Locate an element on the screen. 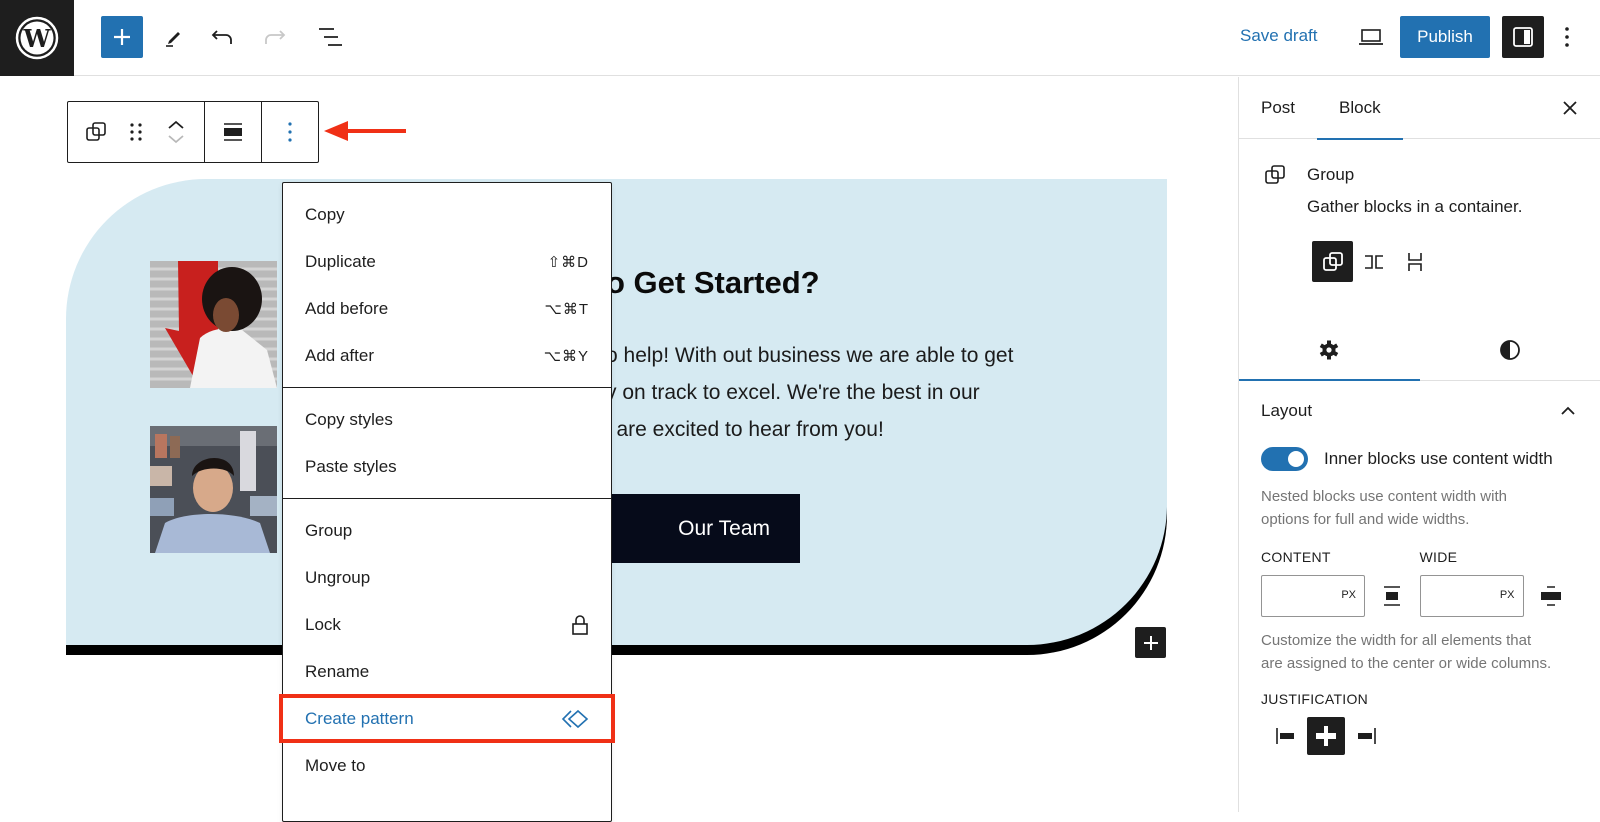  laptop-icon is located at coordinates (1371, 37).